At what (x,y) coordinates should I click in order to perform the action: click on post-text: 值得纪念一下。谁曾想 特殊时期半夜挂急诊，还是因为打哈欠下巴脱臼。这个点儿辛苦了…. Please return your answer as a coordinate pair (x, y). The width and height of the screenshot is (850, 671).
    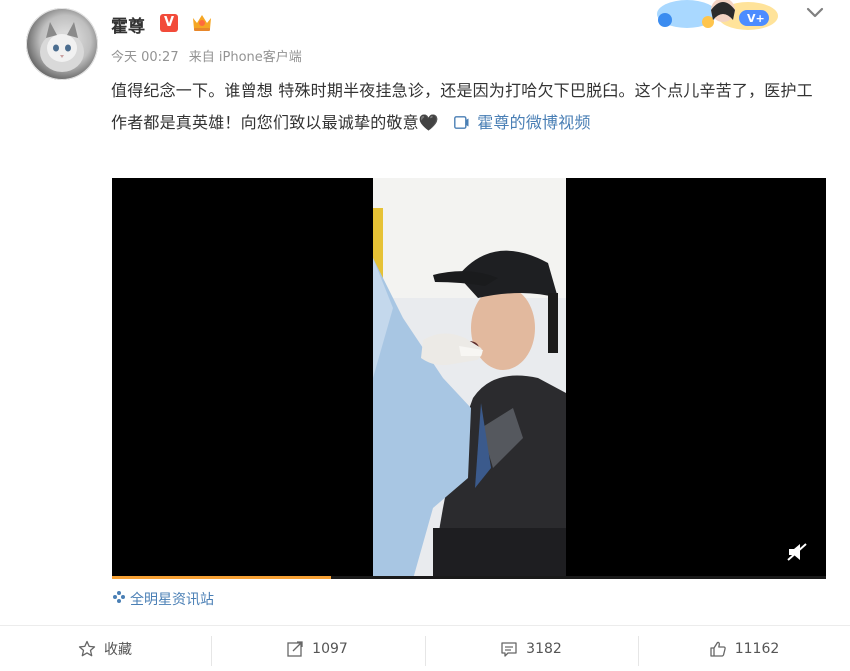
    Looking at the image, I should click on (468, 107).